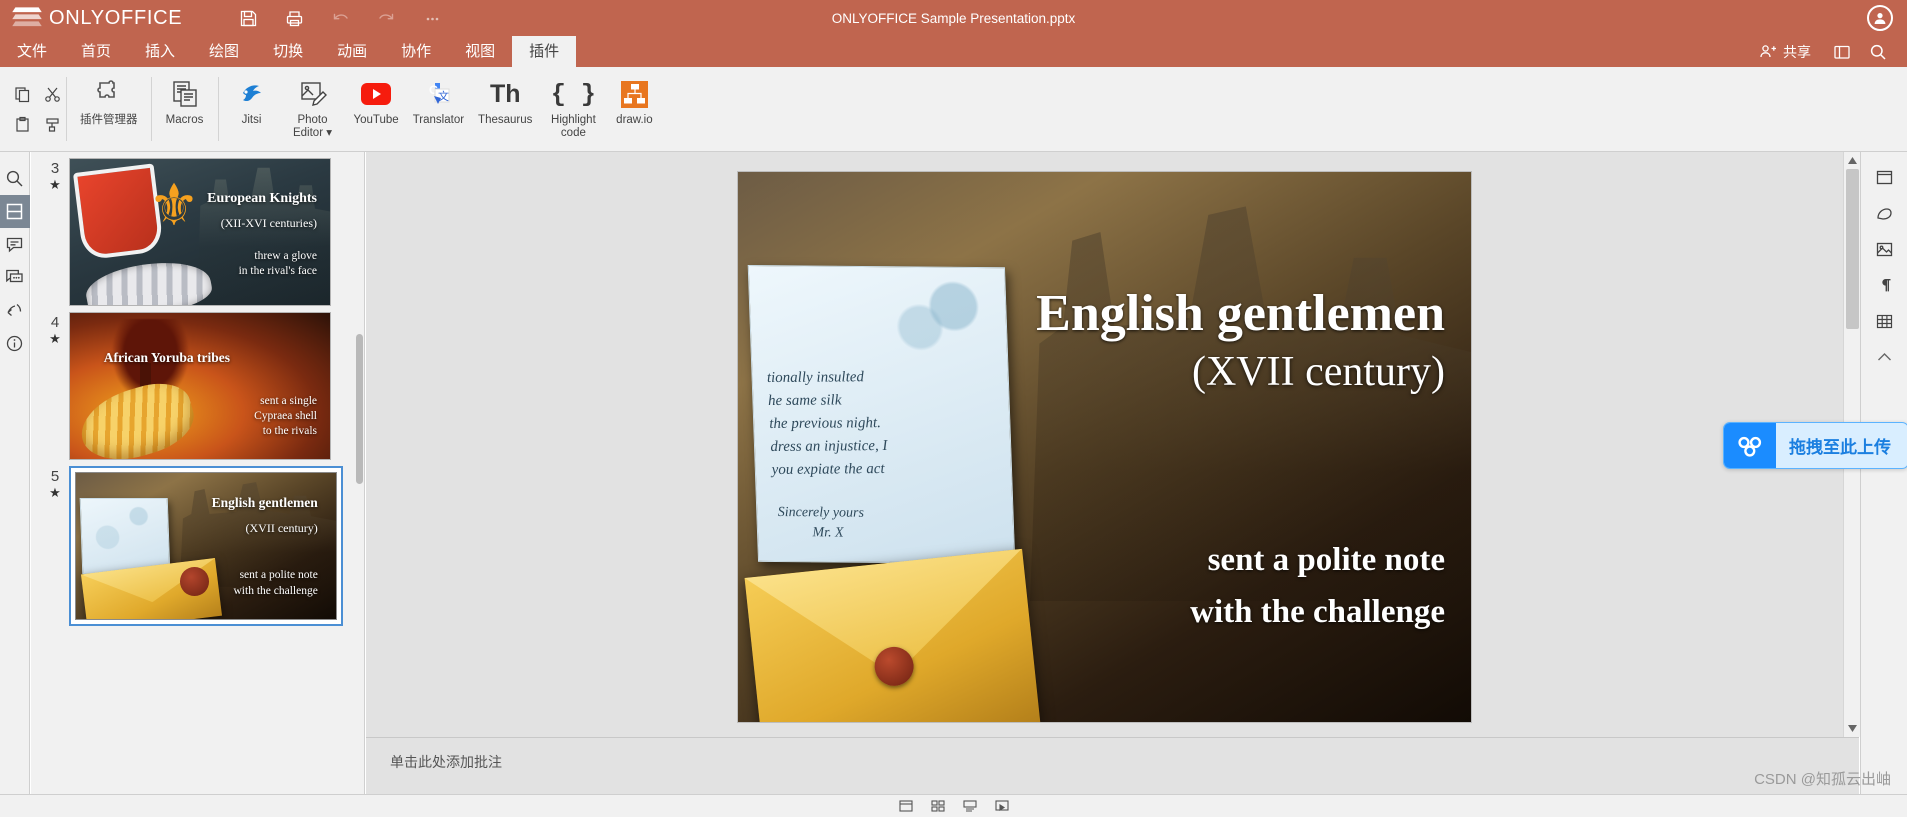 This screenshot has width=1907, height=817. Describe the element at coordinates (268, 222) in the screenshot. I see `thumb-subtitle: (XII-XVI centuries)` at that location.